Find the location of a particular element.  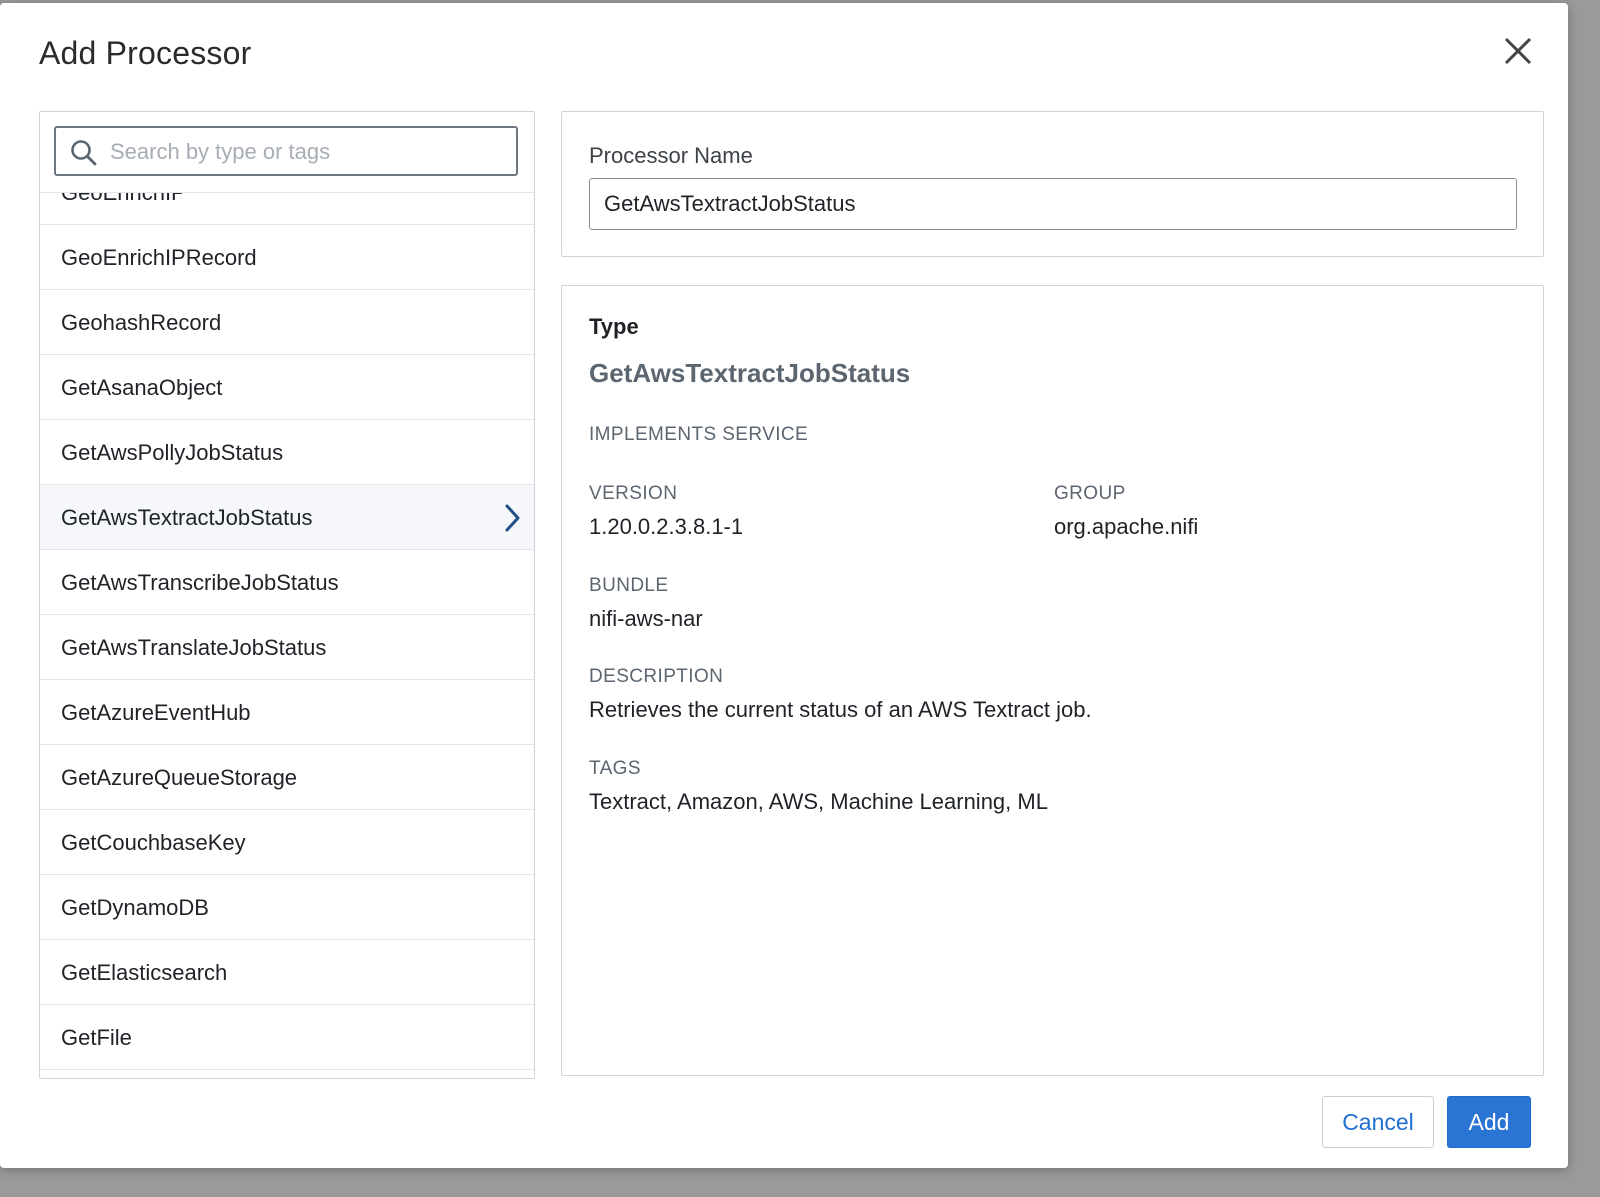

version-value: 1.20.0.2.3.8.1-1 is located at coordinates (666, 526).